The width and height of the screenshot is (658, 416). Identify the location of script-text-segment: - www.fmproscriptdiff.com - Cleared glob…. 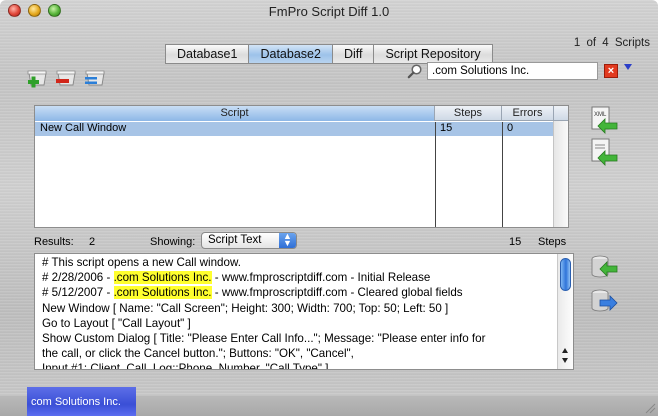
(337, 293).